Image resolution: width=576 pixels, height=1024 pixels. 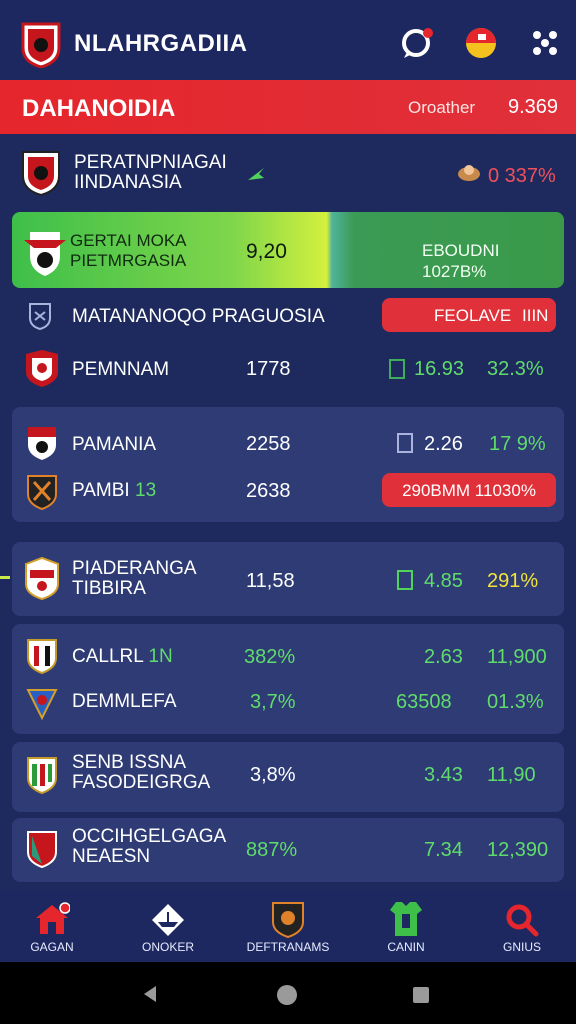 What do you see at coordinates (533, 107) in the screenshot?
I see `header-value: 9.369` at bounding box center [533, 107].